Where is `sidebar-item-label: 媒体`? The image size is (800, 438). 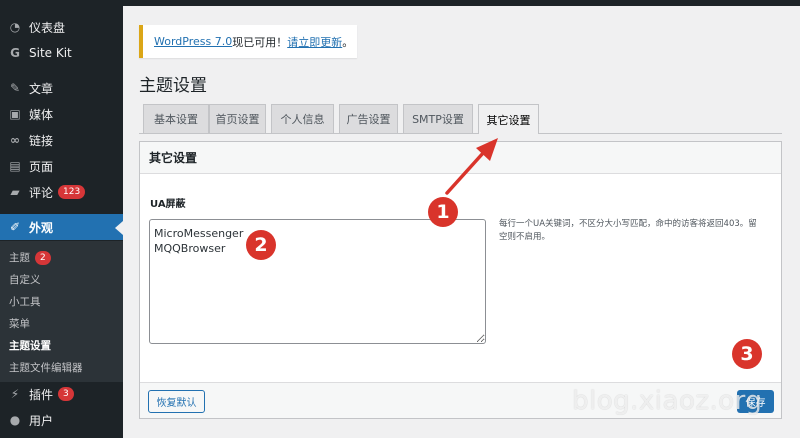
sidebar-item-label: 媒体 is located at coordinates (41, 114).